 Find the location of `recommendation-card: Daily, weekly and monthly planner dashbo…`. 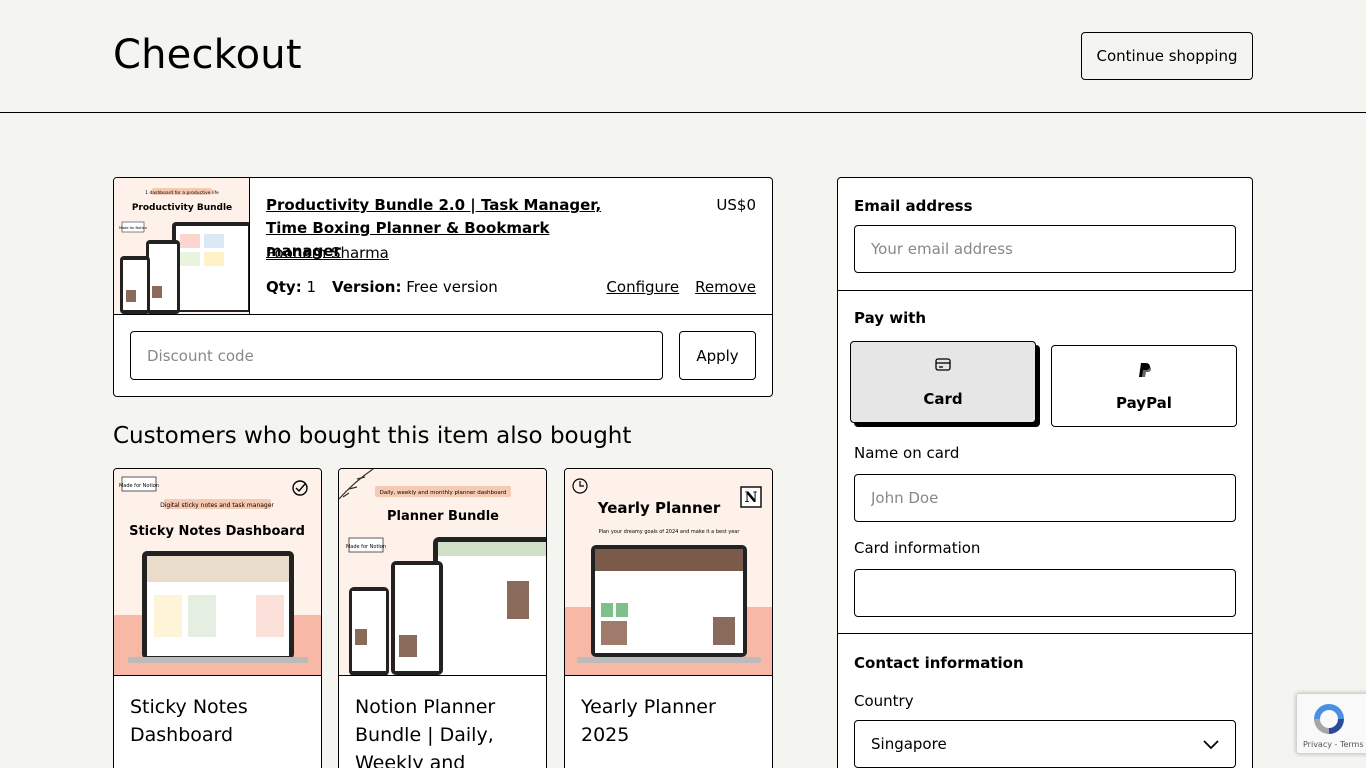

recommendation-card: Daily, weekly and monthly planner dashbo… is located at coordinates (442, 618).